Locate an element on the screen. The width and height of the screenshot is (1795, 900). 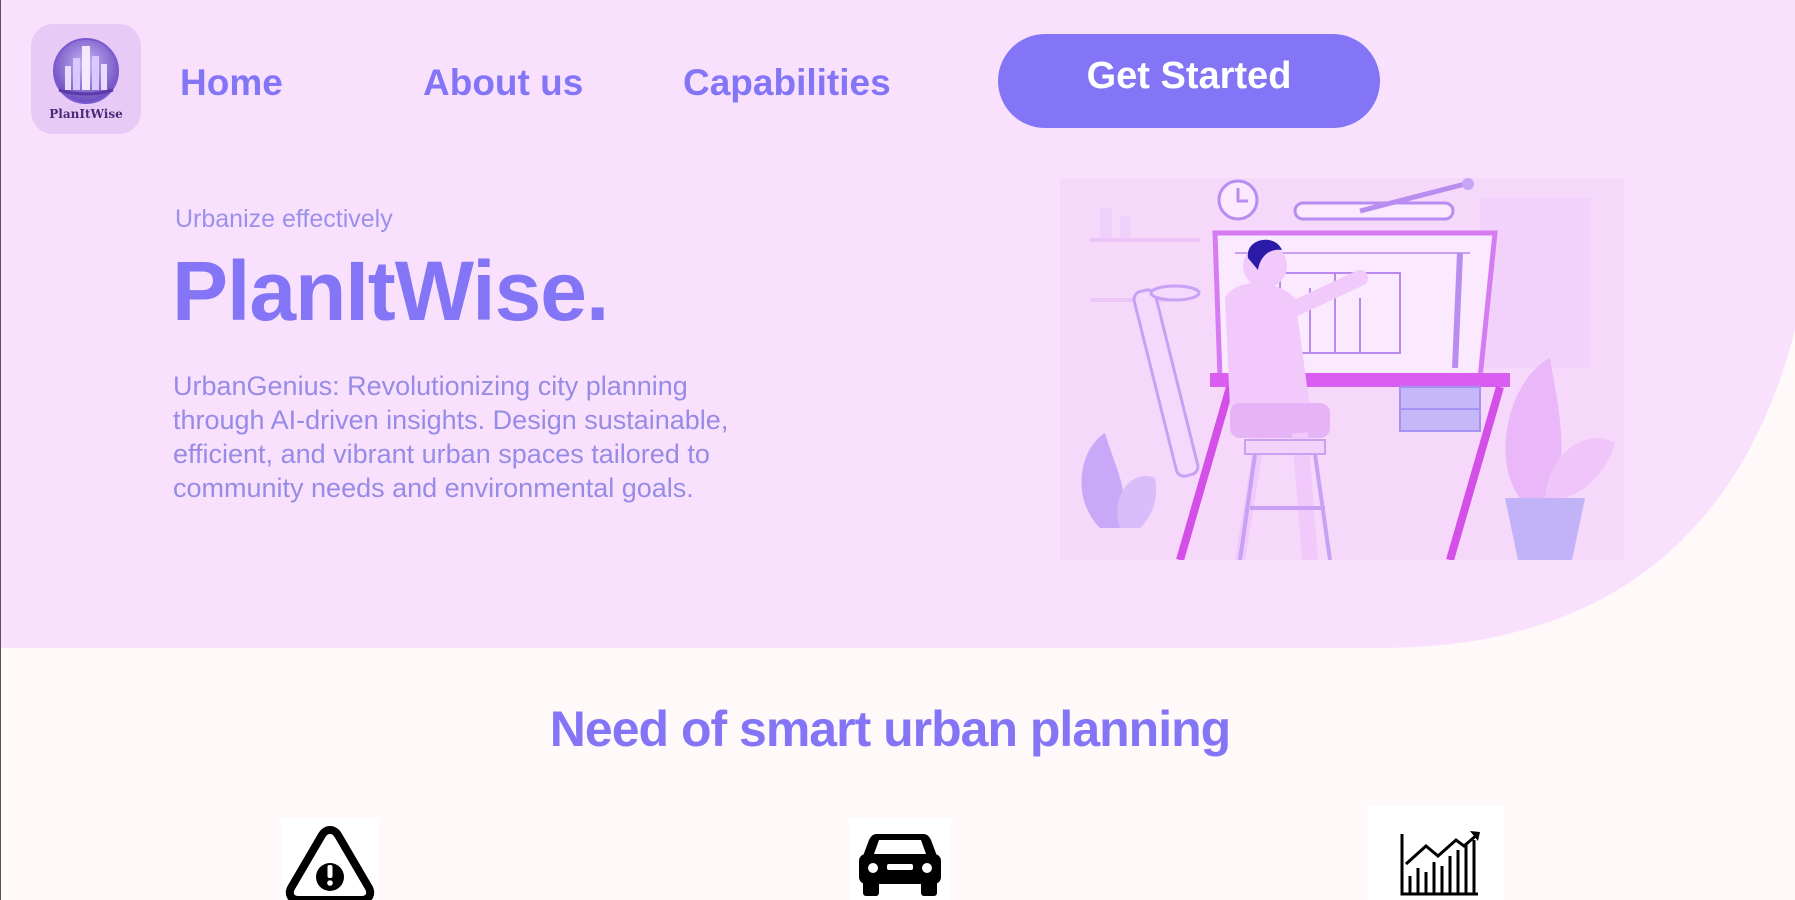
nav-capabilities-link: Capabilities is located at coordinates (787, 83).